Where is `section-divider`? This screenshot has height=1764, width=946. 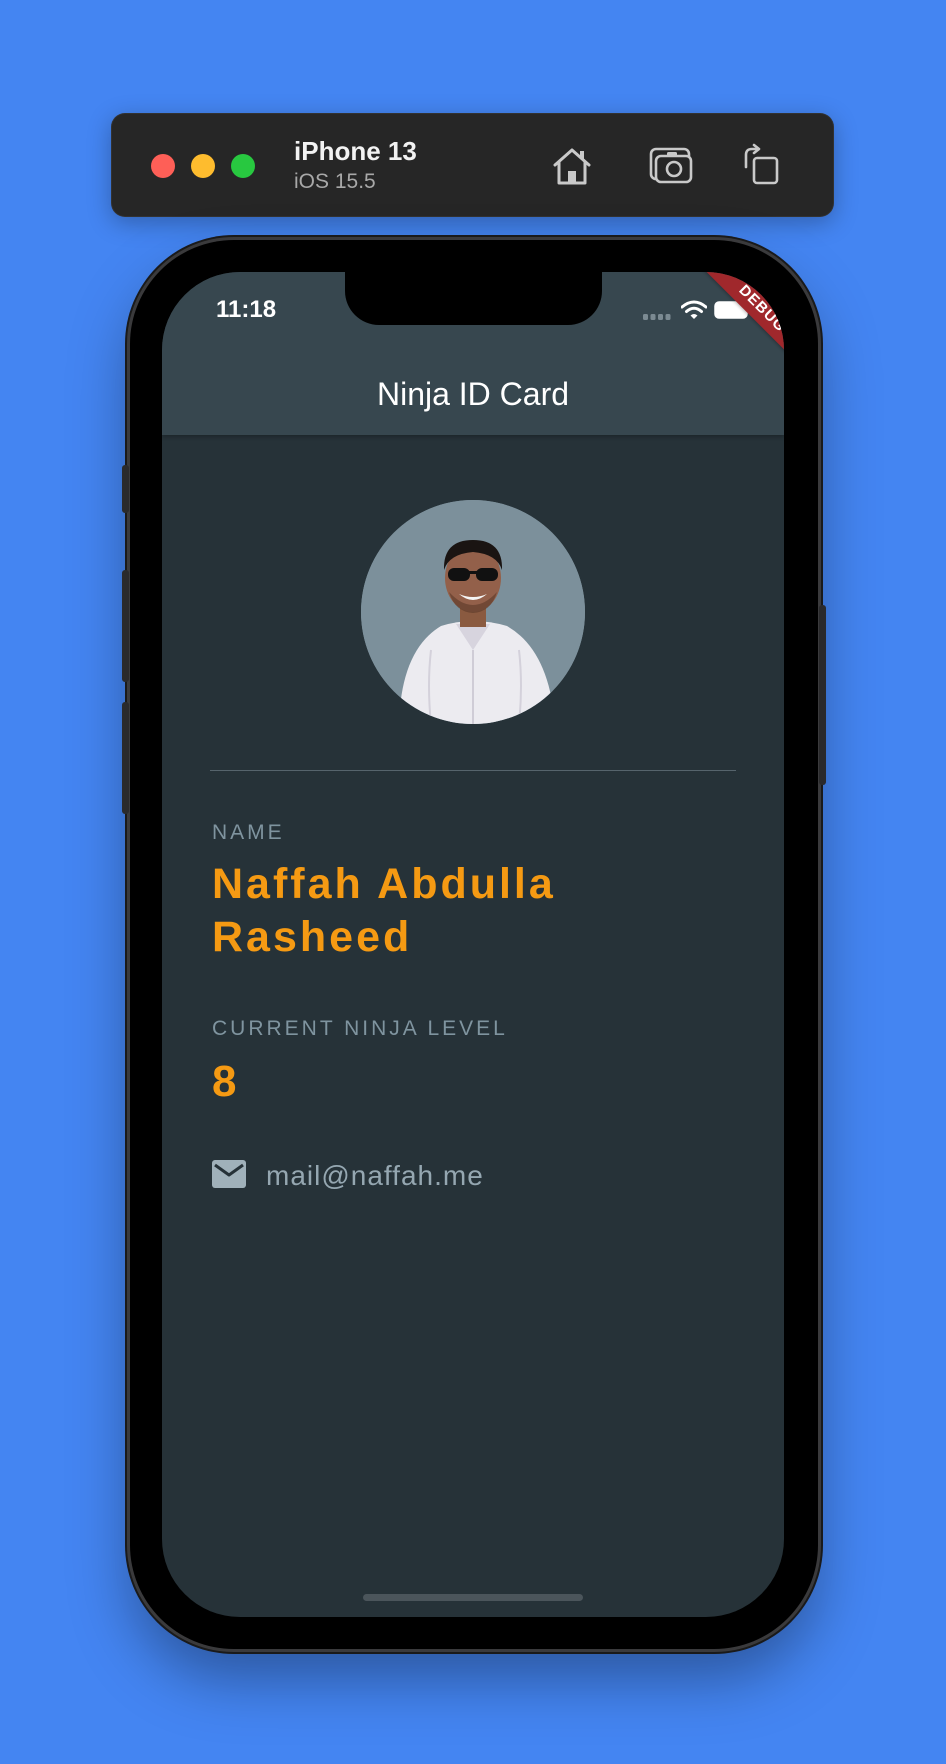 section-divider is located at coordinates (473, 770).